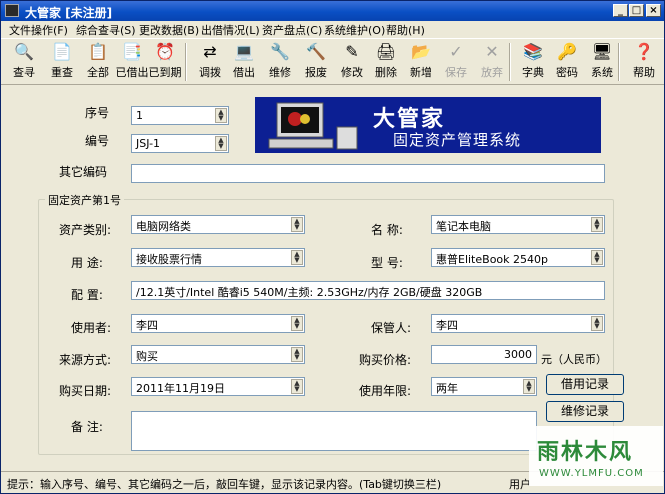 The height and width of the screenshot is (494, 665). What do you see at coordinates (585, 411) in the screenshot?
I see `repair-record-button: 维修记录` at bounding box center [585, 411].